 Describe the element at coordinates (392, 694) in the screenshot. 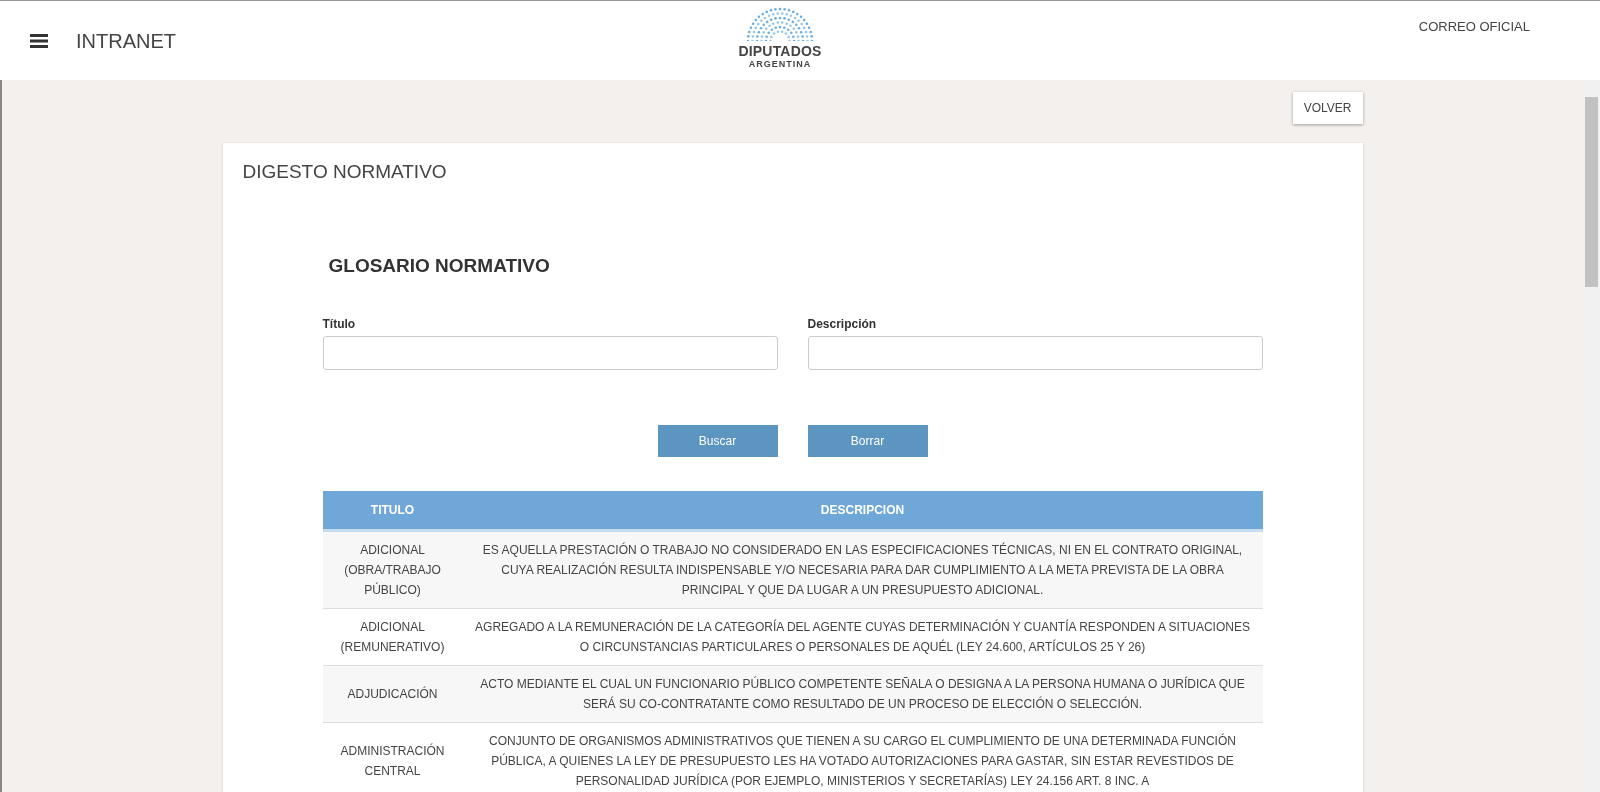

I see `table-cell: ADJUDICACIÓN` at that location.